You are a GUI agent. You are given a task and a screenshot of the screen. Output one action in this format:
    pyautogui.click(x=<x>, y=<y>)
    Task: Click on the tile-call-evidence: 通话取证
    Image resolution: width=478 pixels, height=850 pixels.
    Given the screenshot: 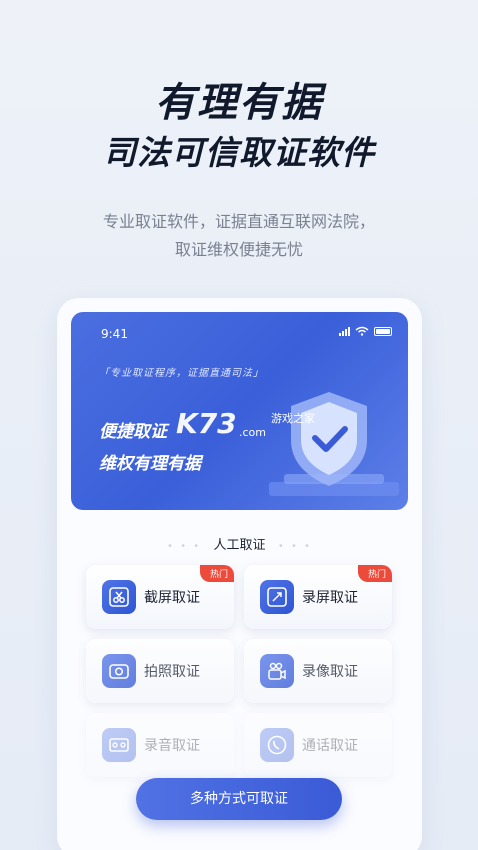 What is the action you would take?
    pyautogui.click(x=318, y=745)
    